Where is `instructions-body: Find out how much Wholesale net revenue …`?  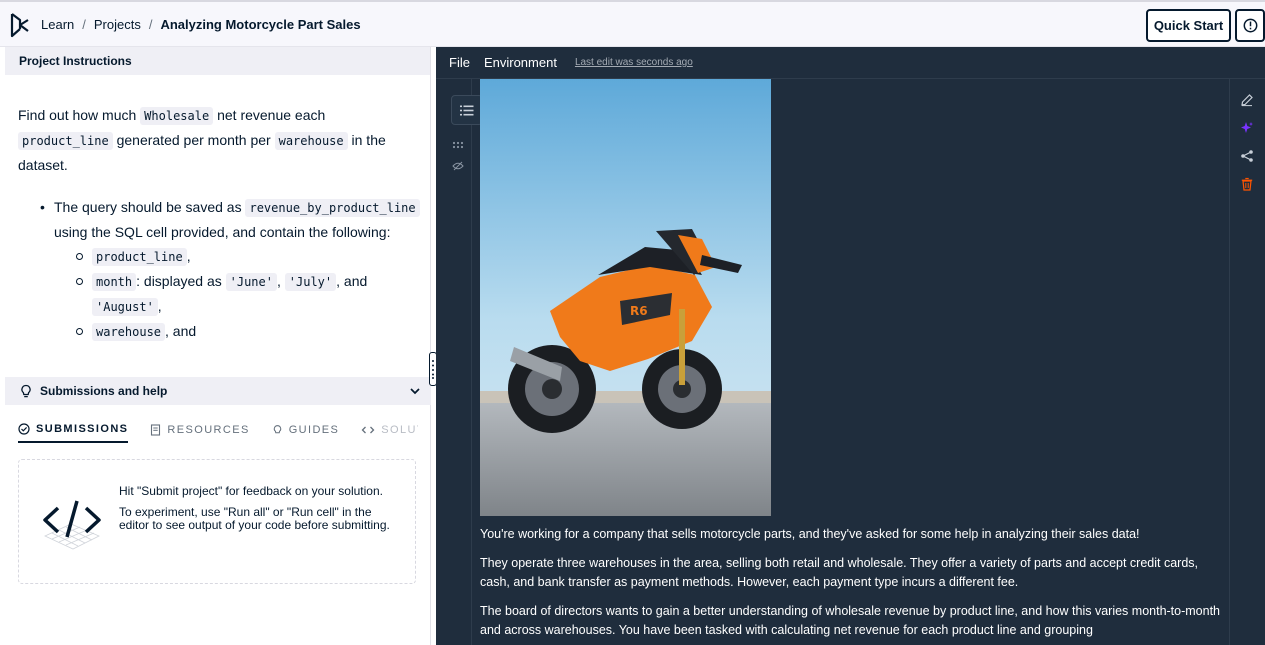 instructions-body: Find out how much Wholesale net revenue … is located at coordinates (220, 223).